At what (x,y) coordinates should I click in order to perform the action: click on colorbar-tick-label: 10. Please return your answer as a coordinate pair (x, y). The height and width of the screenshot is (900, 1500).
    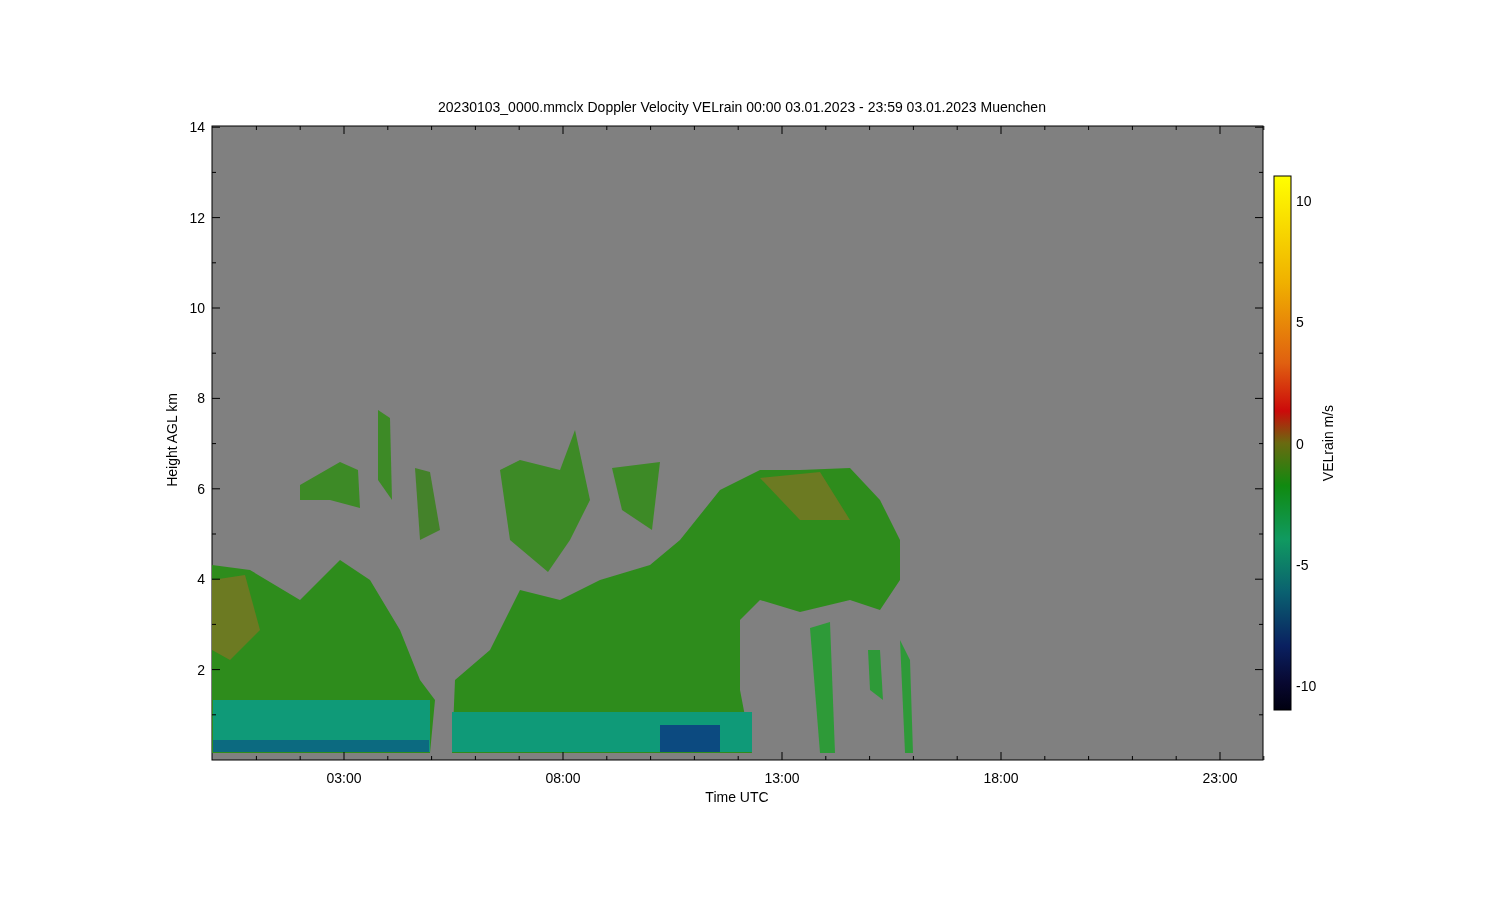
    Looking at the image, I should click on (1304, 201).